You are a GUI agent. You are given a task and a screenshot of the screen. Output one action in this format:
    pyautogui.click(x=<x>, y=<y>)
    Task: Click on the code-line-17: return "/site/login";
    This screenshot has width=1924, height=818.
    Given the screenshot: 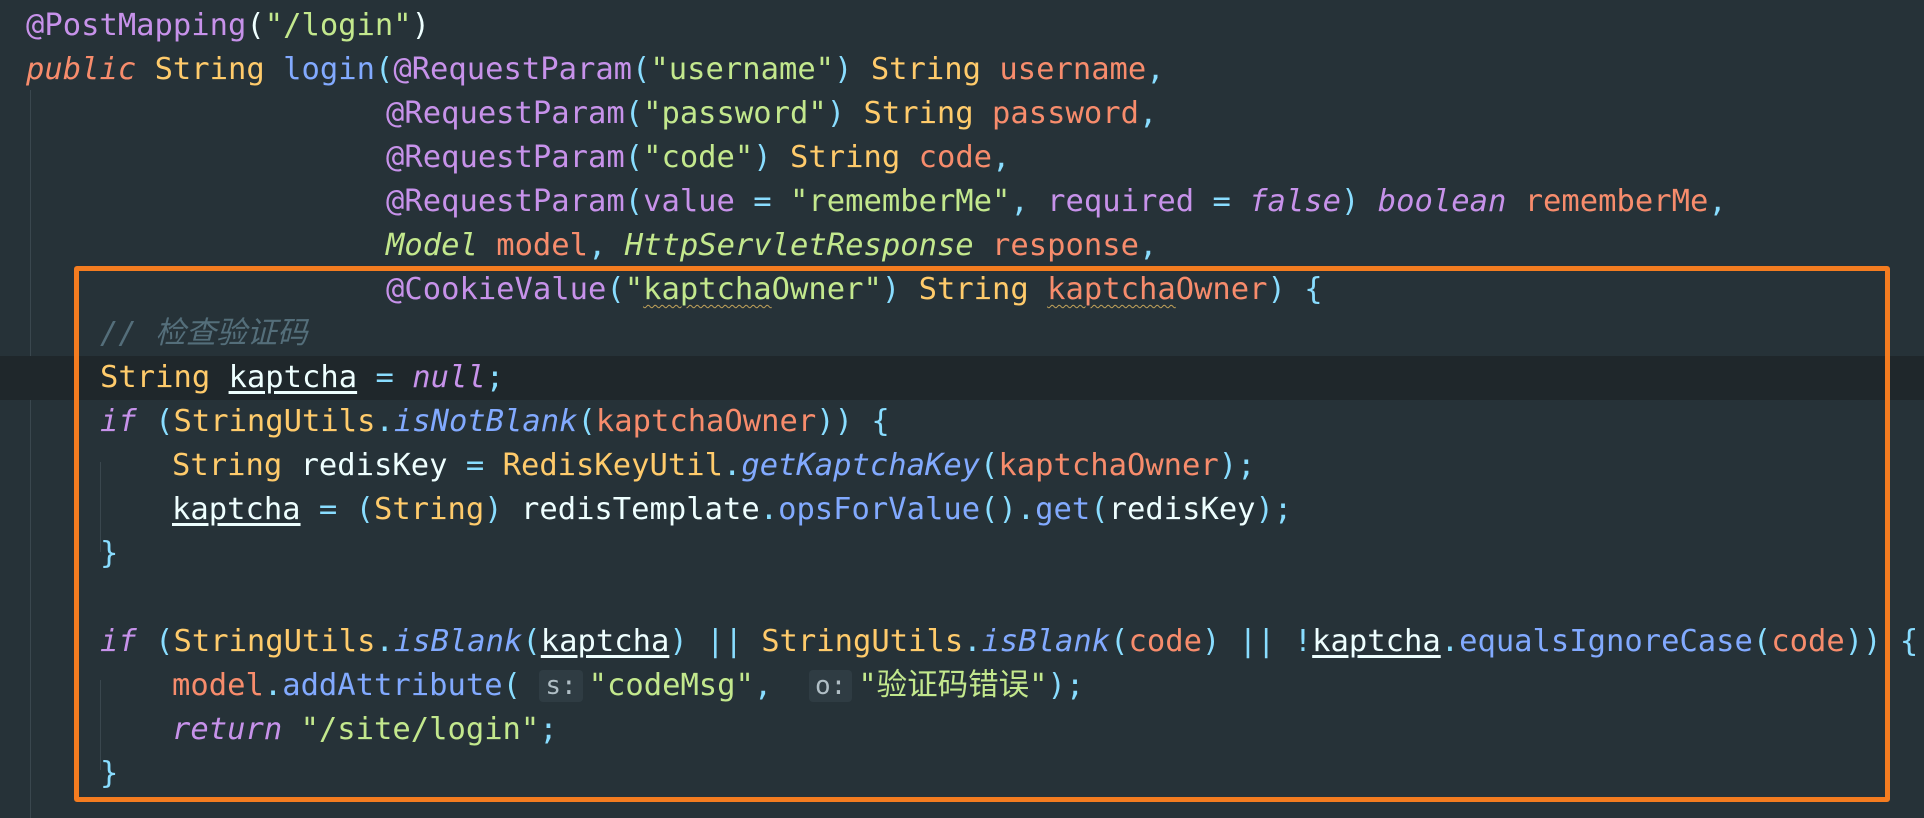 What is the action you would take?
    pyautogui.click(x=962, y=730)
    